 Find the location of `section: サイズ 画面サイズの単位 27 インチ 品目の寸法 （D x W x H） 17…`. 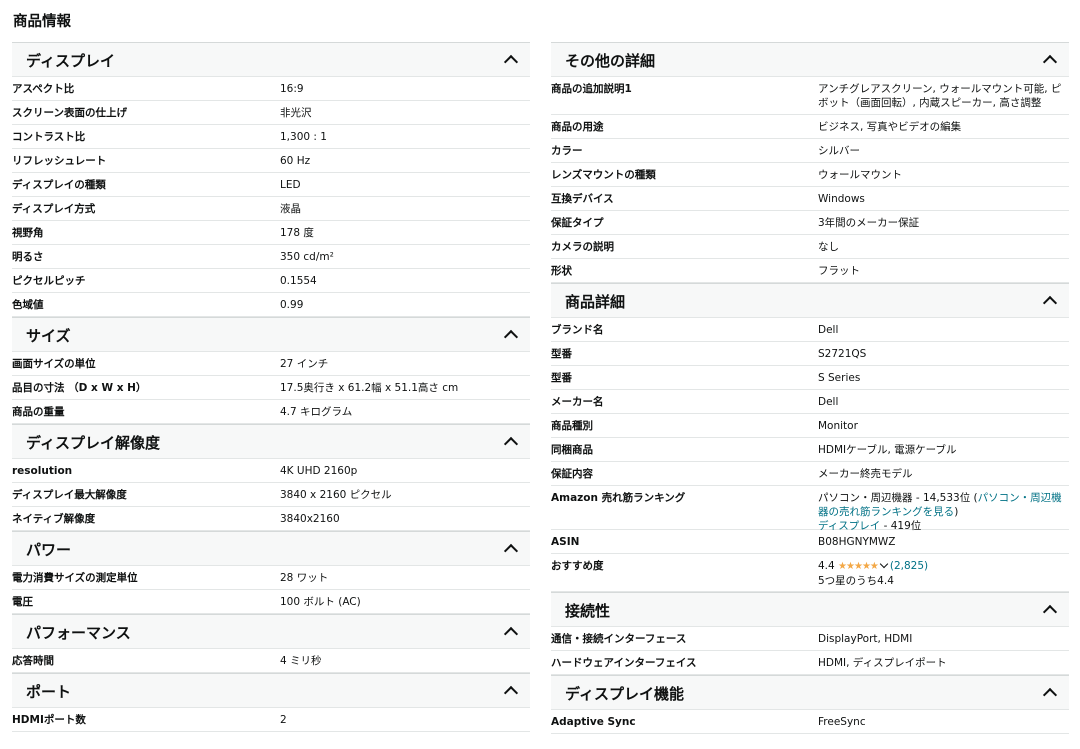

section: サイズ 画面サイズの単位 27 インチ 品目の寸法 （D x W x H） 17… is located at coordinates (271, 370).